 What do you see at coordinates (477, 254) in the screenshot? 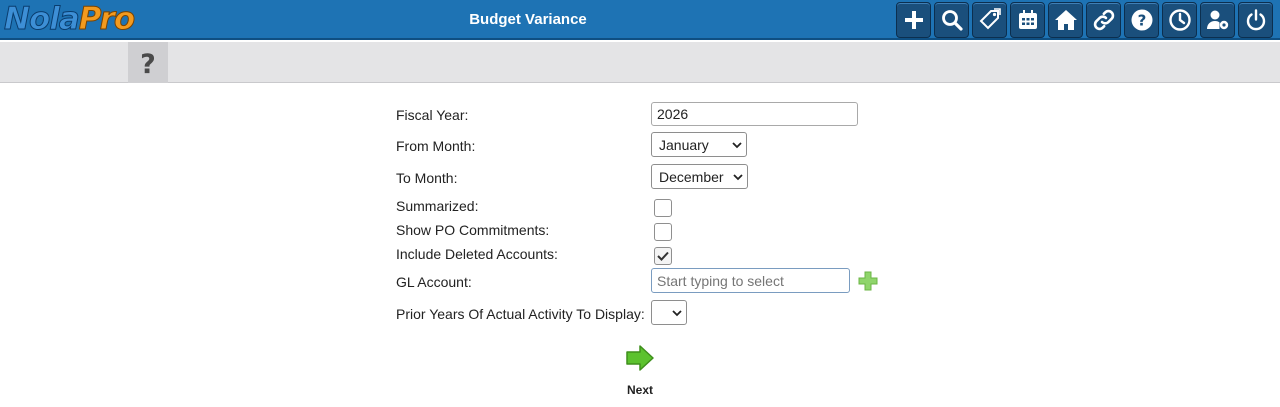
I see `include-deleted-accounts-label: Include Deleted Accounts:` at bounding box center [477, 254].